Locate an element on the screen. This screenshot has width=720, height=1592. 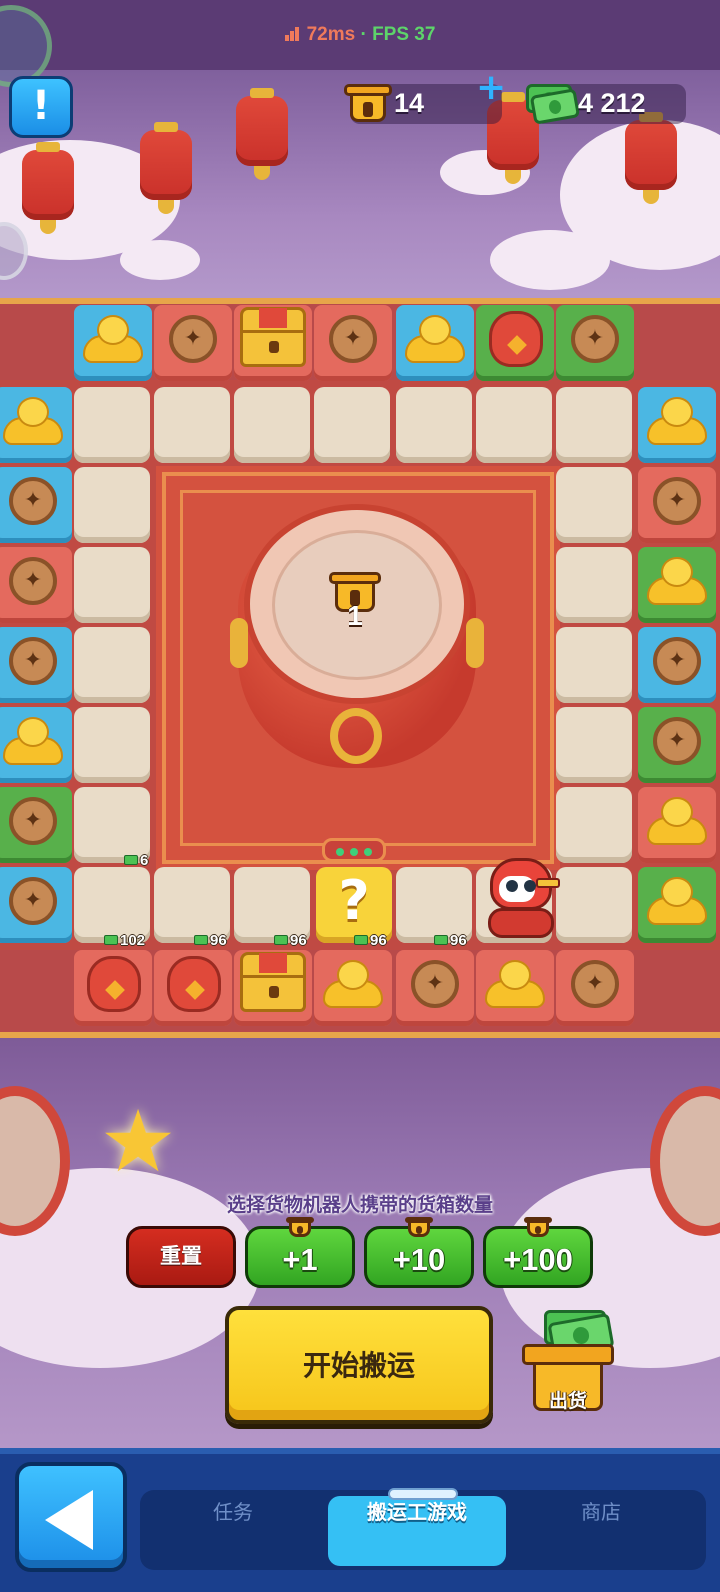
lion-robot-character is located at coordinates (524, 899).